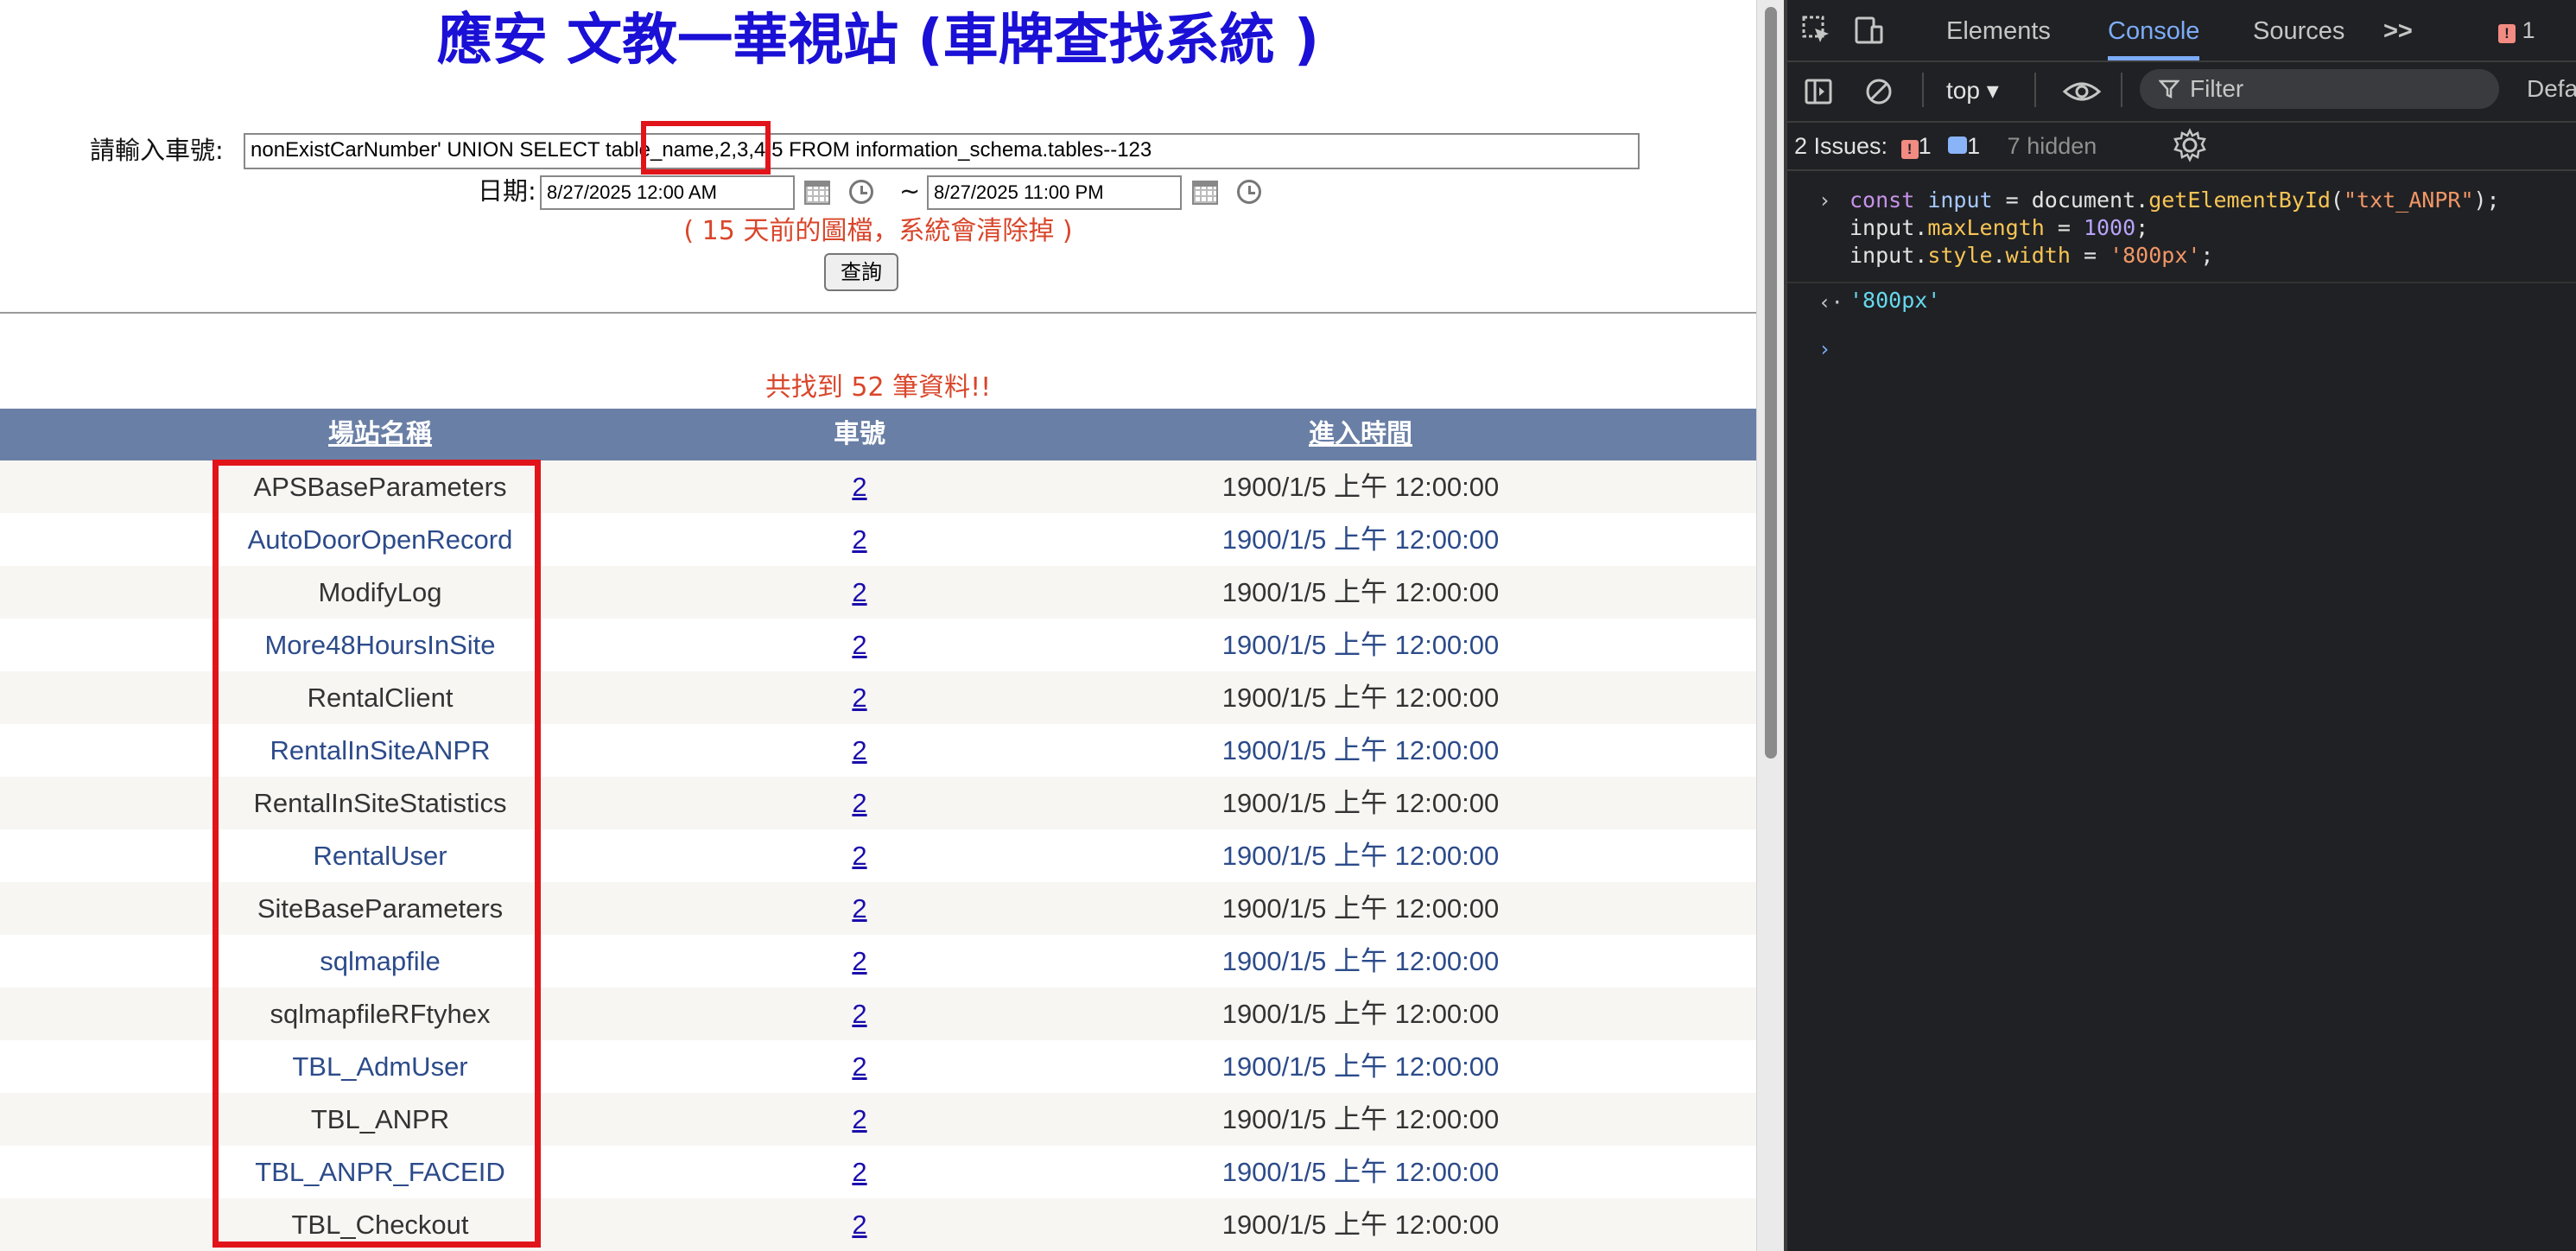  What do you see at coordinates (1945, 146) in the screenshot?
I see `issues-summary: 2 Issues: ! 1 1 7 hidden` at bounding box center [1945, 146].